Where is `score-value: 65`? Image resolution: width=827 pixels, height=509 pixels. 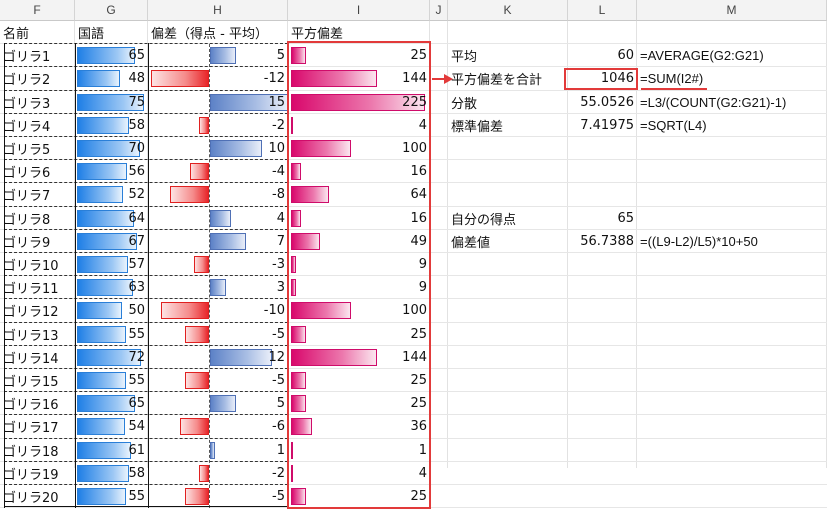
score-value: 65 is located at coordinates (625, 218).